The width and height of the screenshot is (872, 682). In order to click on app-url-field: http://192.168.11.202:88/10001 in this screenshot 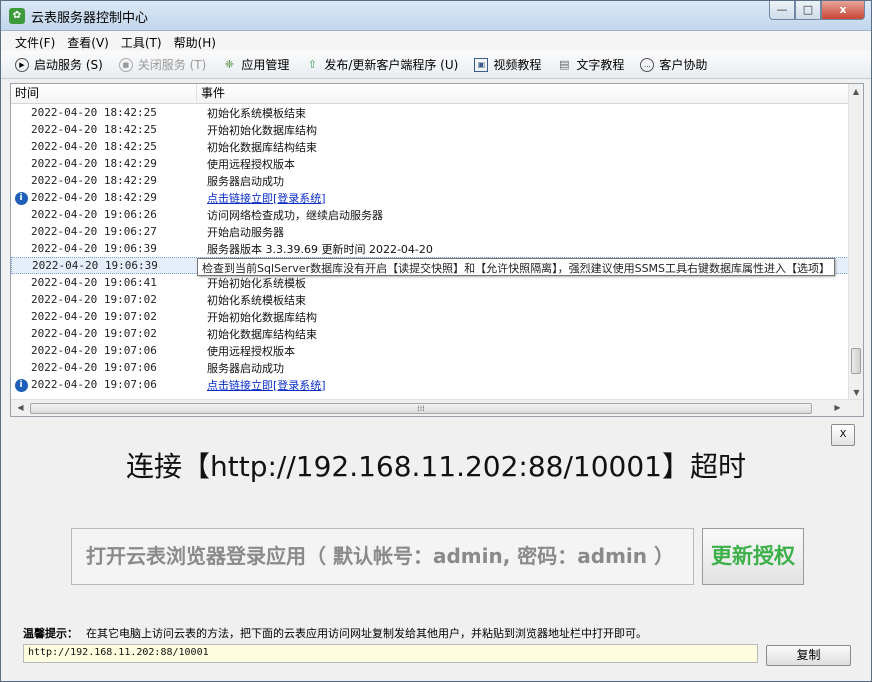, I will do `click(390, 653)`.